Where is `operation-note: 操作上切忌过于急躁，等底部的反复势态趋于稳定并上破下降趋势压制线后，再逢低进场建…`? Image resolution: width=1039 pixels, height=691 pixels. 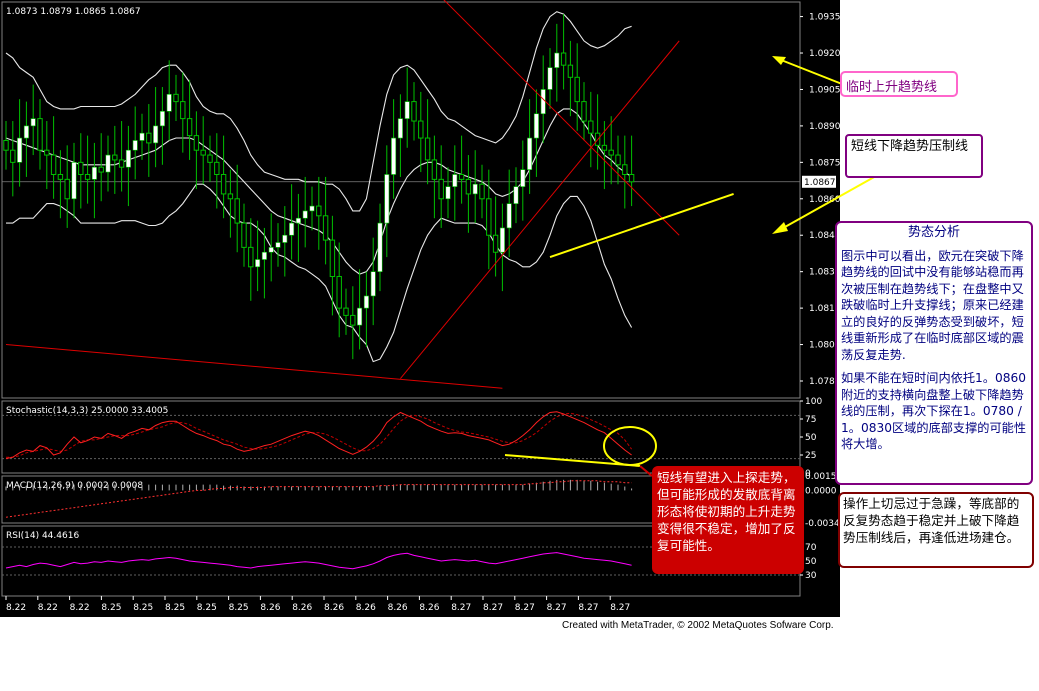
operation-note: 操作上切忌过于急躁，等底部的反复势态趋于稳定并上破下降趋势压制线后，再逢低进场建… is located at coordinates (936, 530).